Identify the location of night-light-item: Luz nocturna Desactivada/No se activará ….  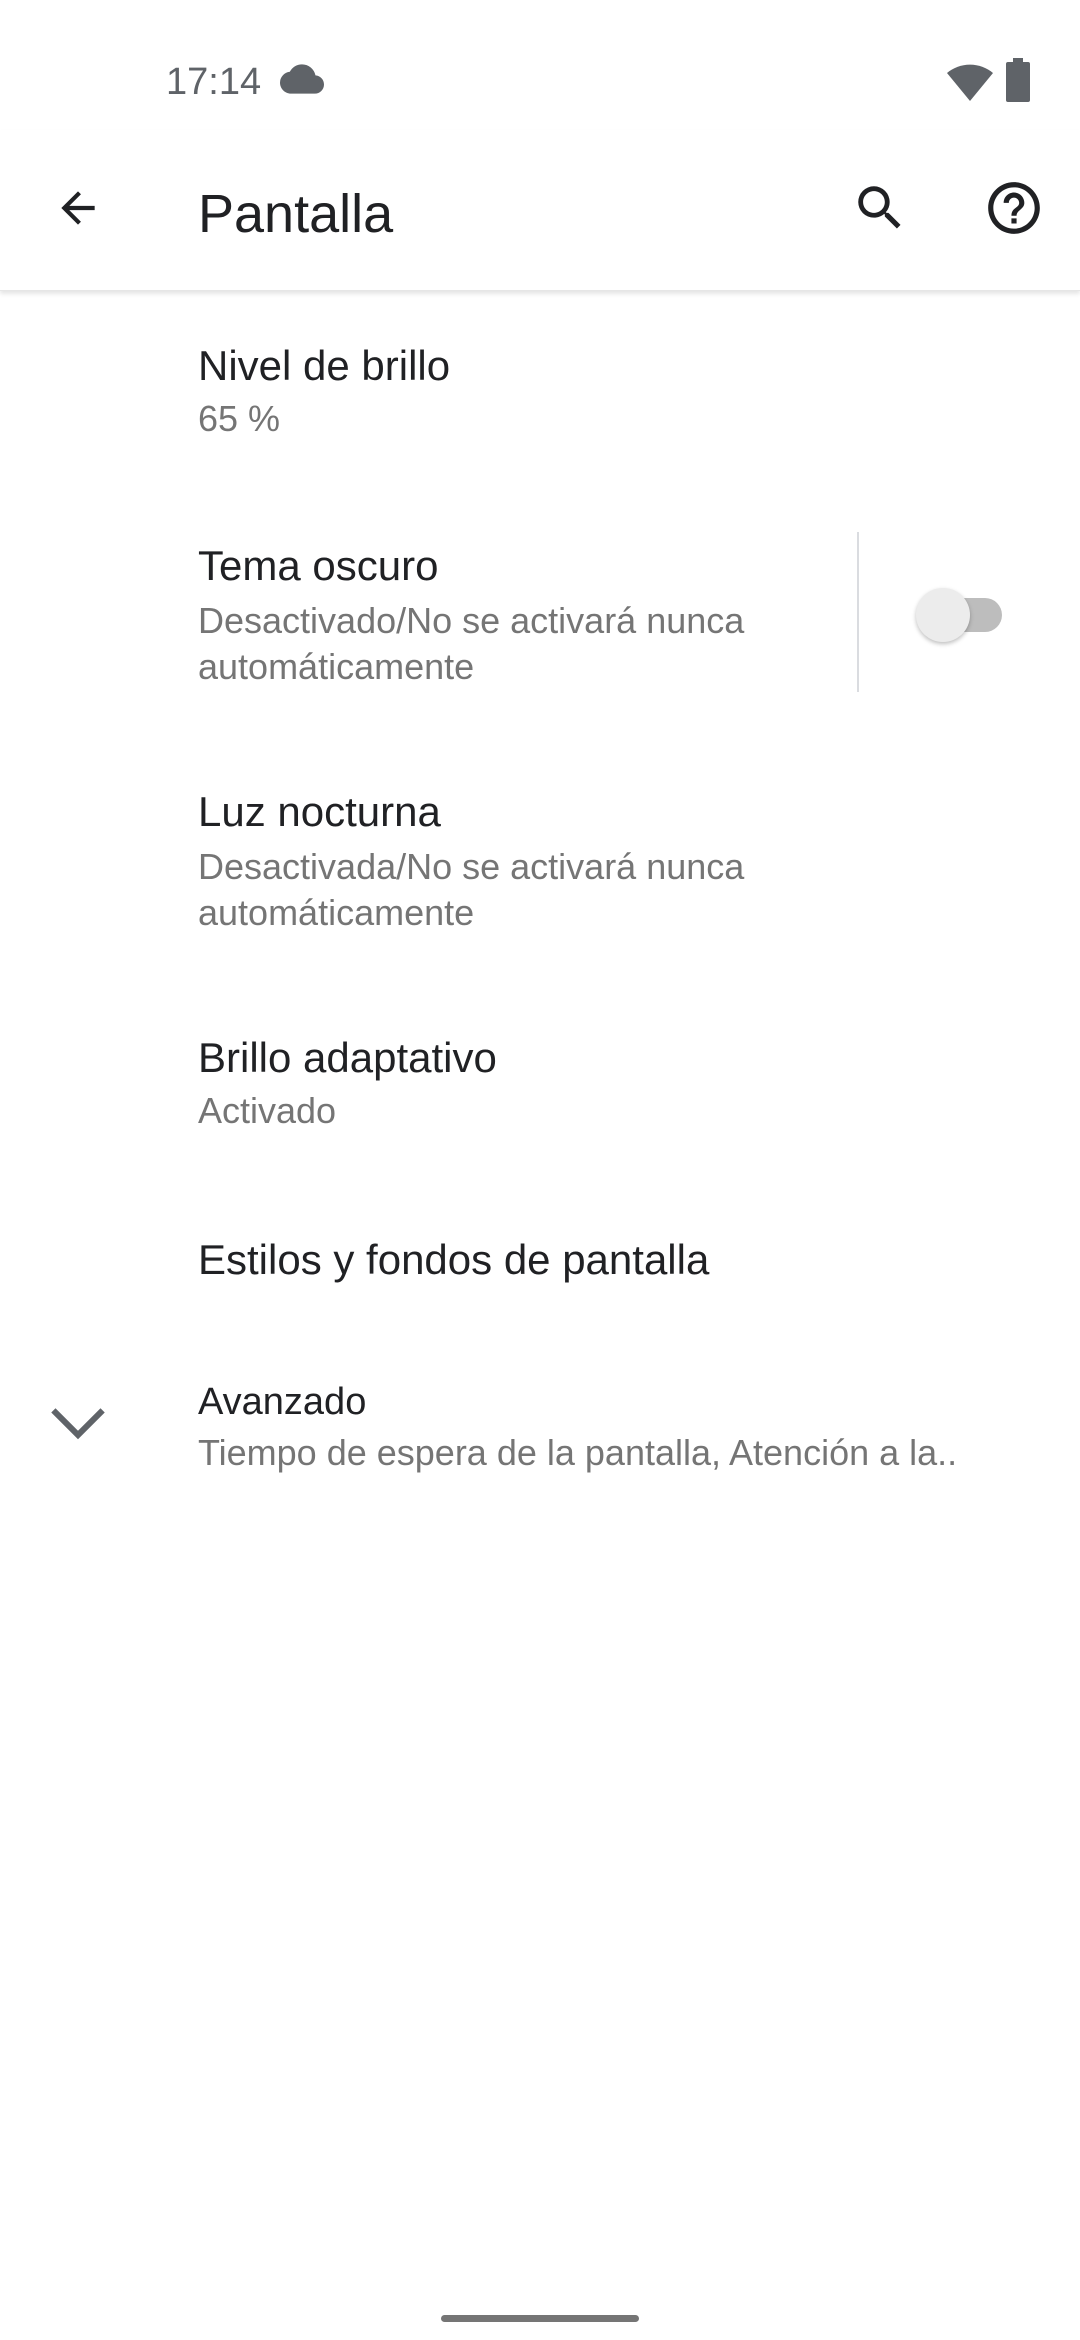
(540, 861).